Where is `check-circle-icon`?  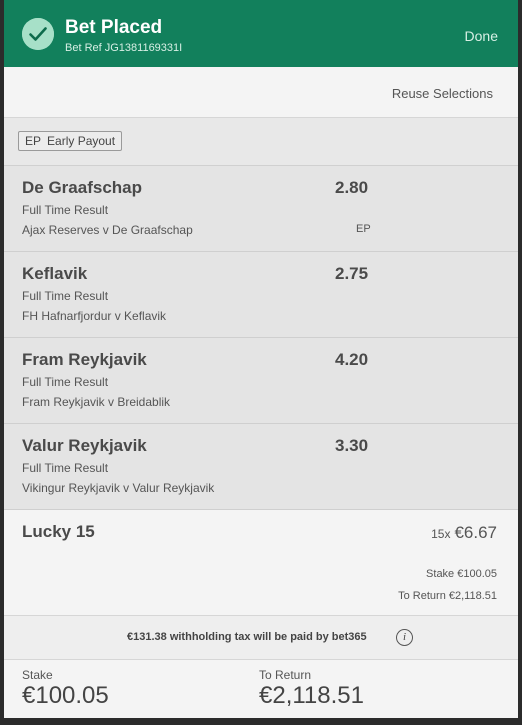 check-circle-icon is located at coordinates (38, 34).